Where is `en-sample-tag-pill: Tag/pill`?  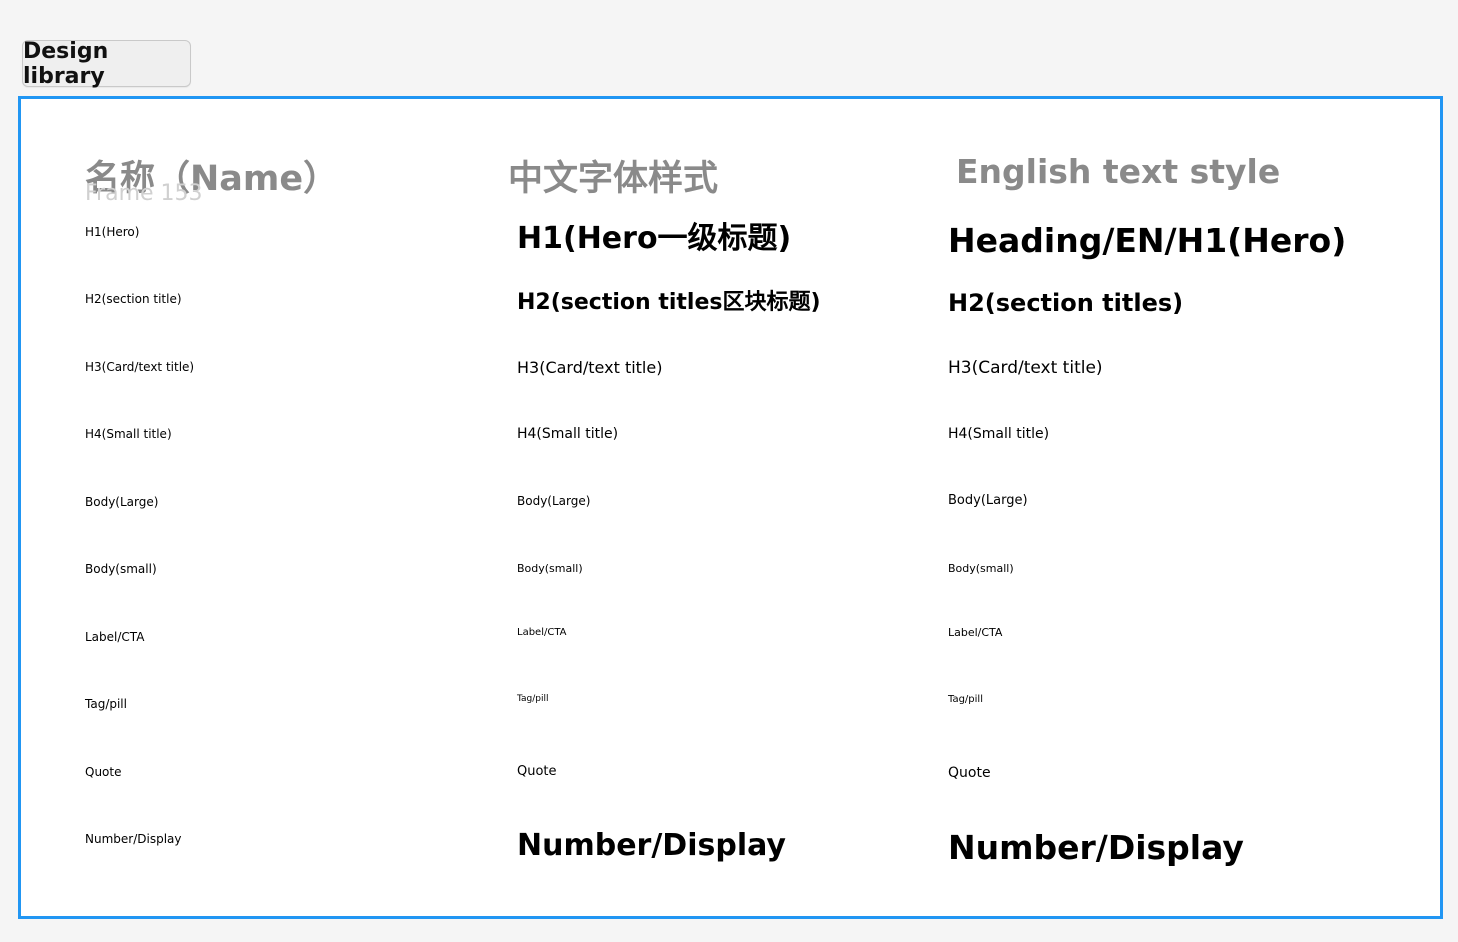
en-sample-tag-pill: Tag/pill is located at coordinates (965, 699).